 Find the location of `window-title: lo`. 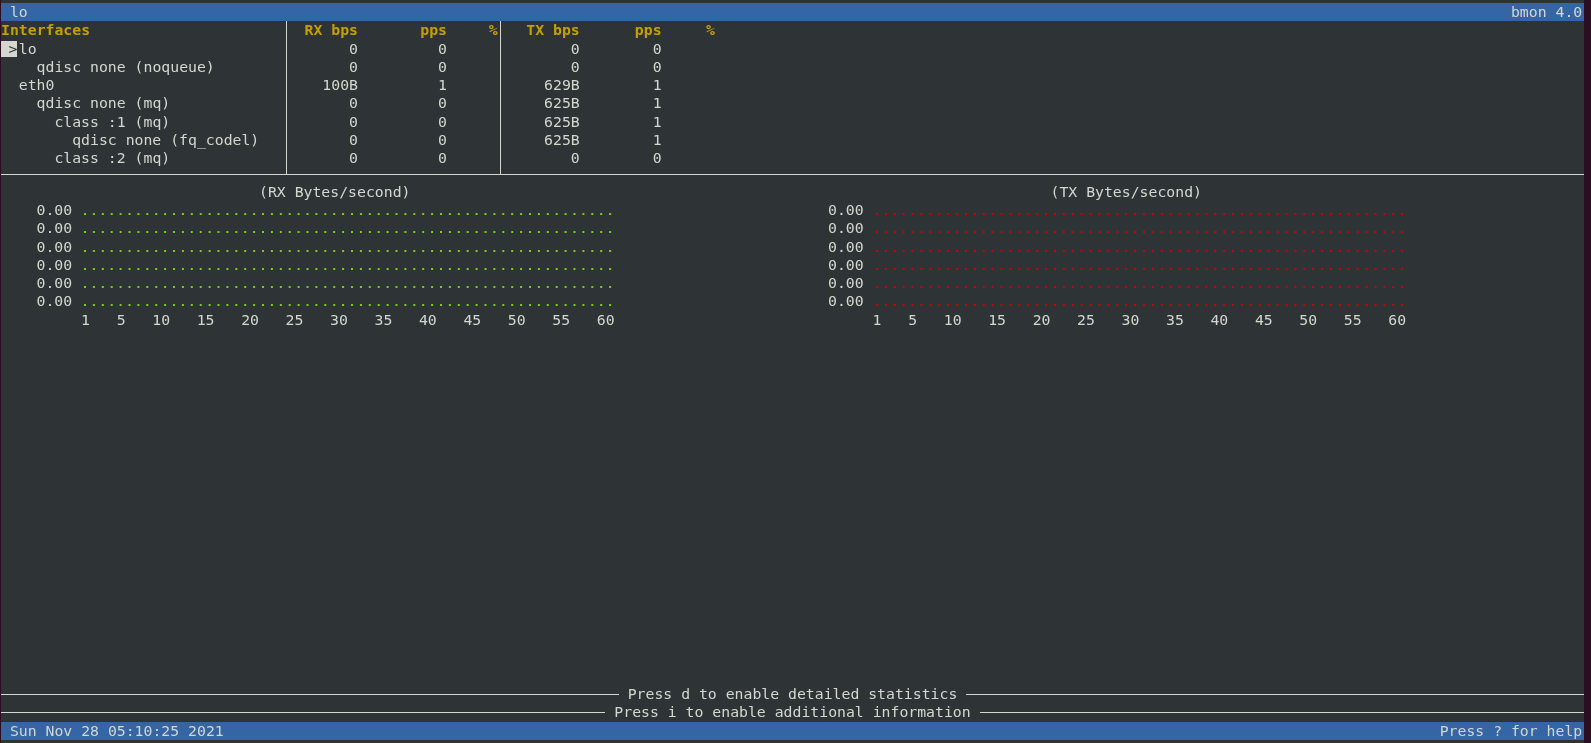

window-title: lo is located at coordinates (18, 12).